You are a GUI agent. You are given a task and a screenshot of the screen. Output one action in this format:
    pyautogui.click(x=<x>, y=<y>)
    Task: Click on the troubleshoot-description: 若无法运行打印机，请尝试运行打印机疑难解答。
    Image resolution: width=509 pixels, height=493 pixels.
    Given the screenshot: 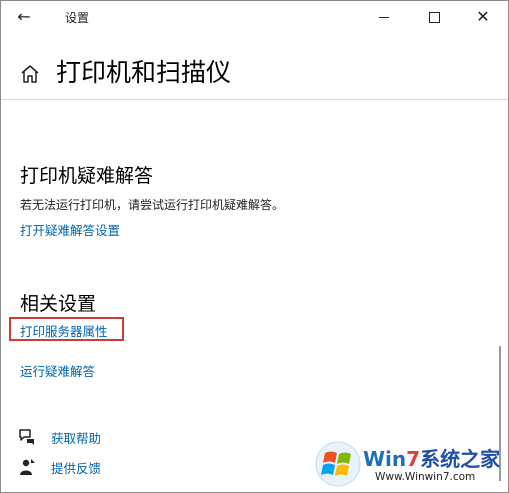 What is the action you would take?
    pyautogui.click(x=152, y=205)
    